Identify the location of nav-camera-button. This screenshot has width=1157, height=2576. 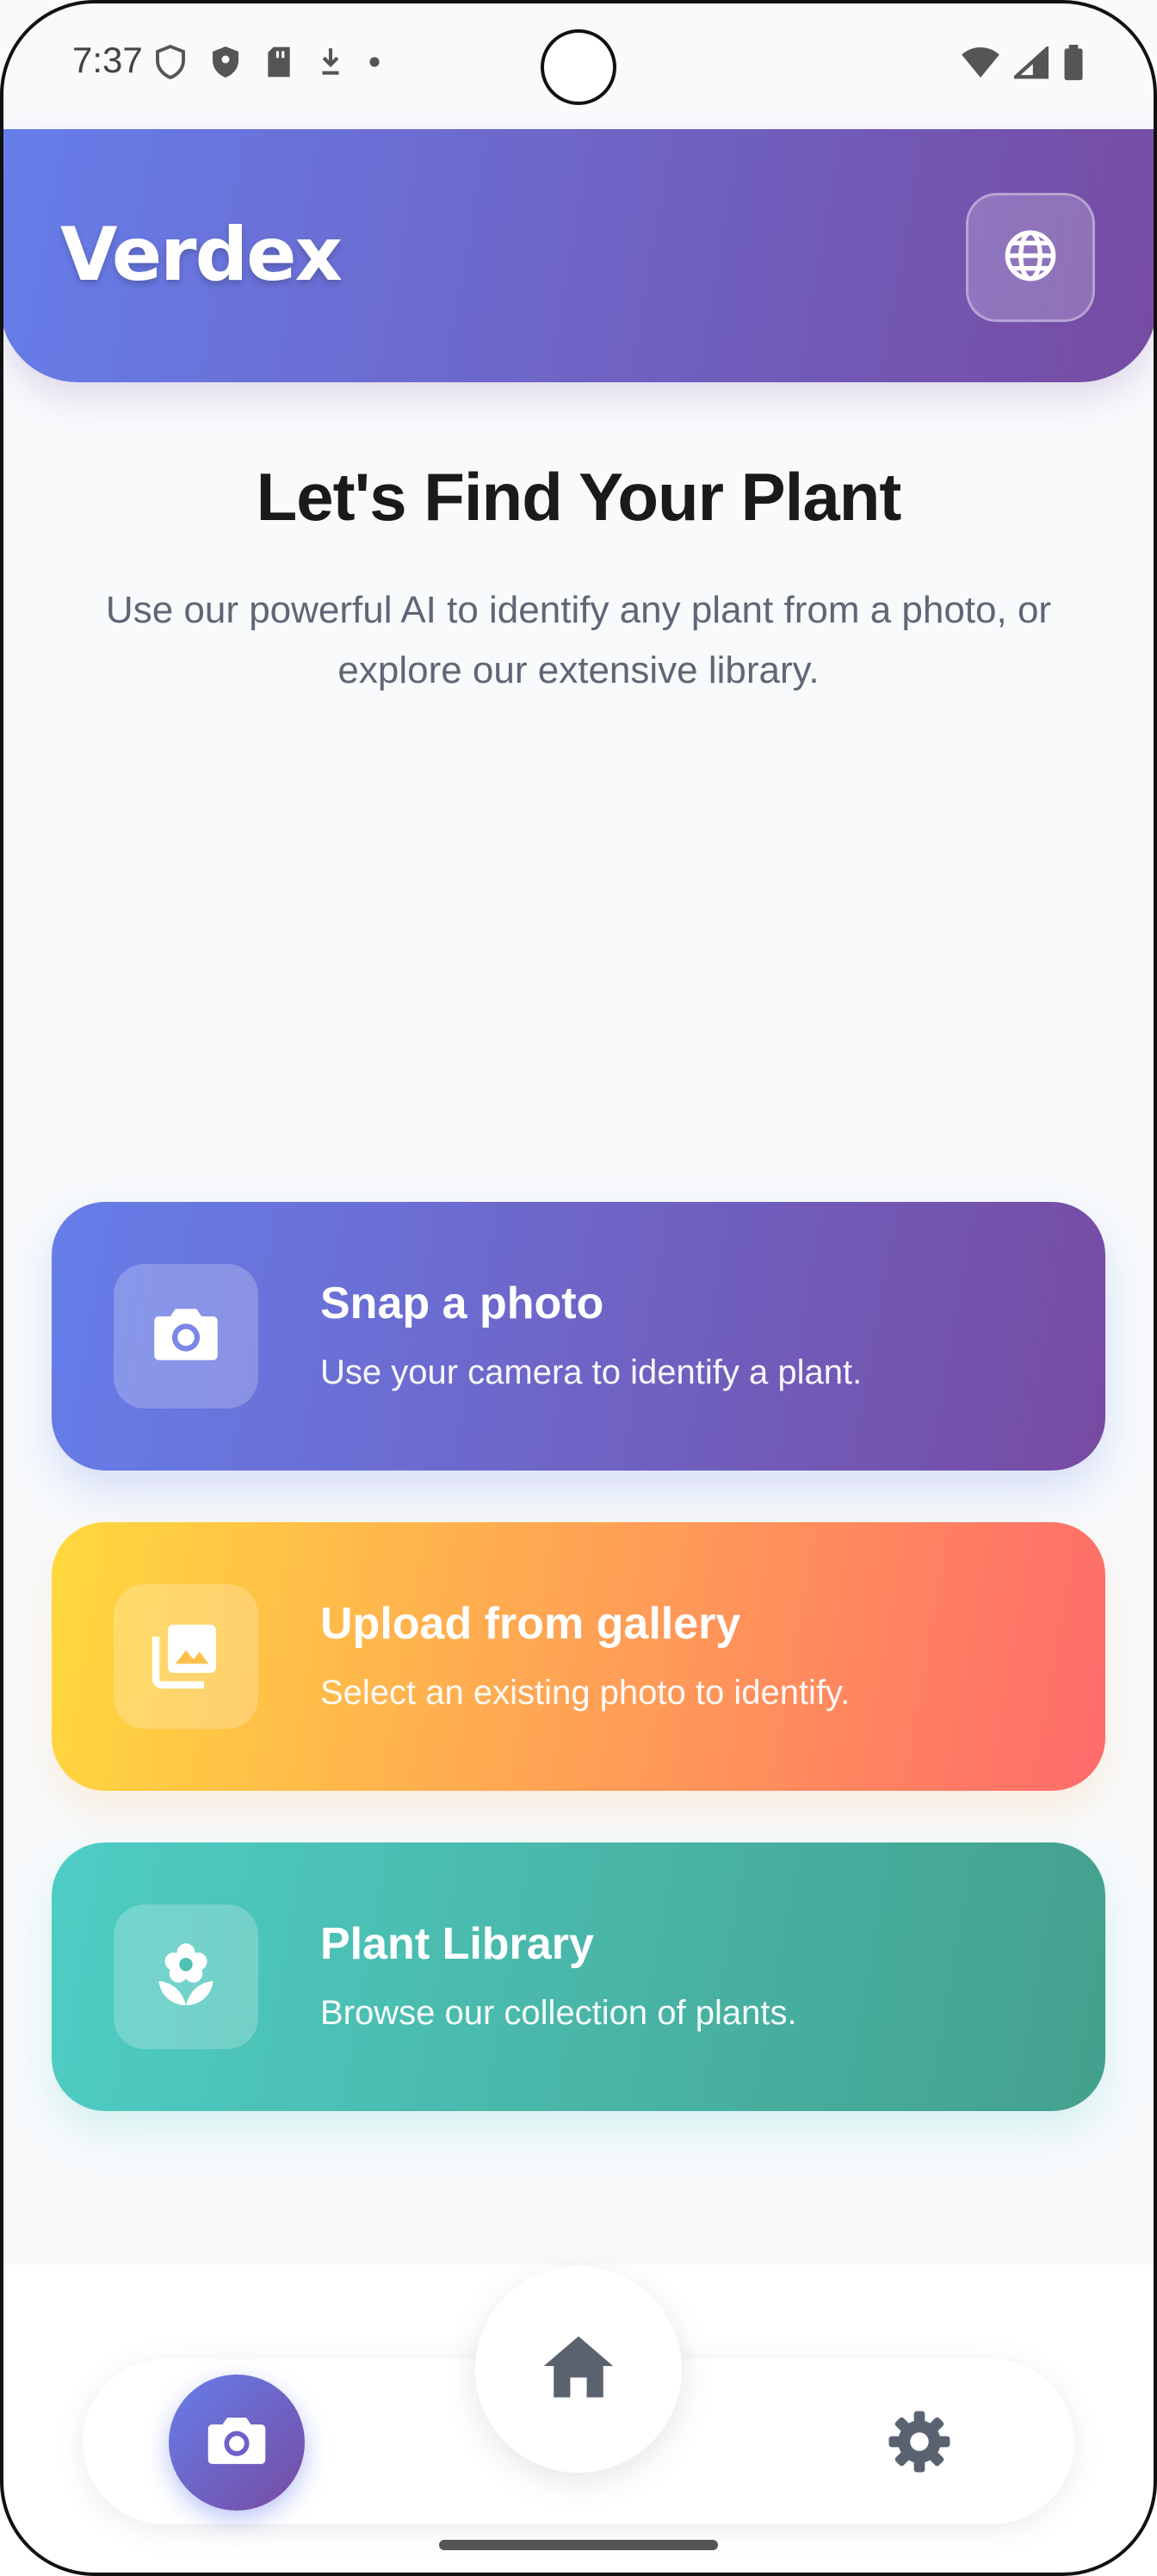
(237, 2443).